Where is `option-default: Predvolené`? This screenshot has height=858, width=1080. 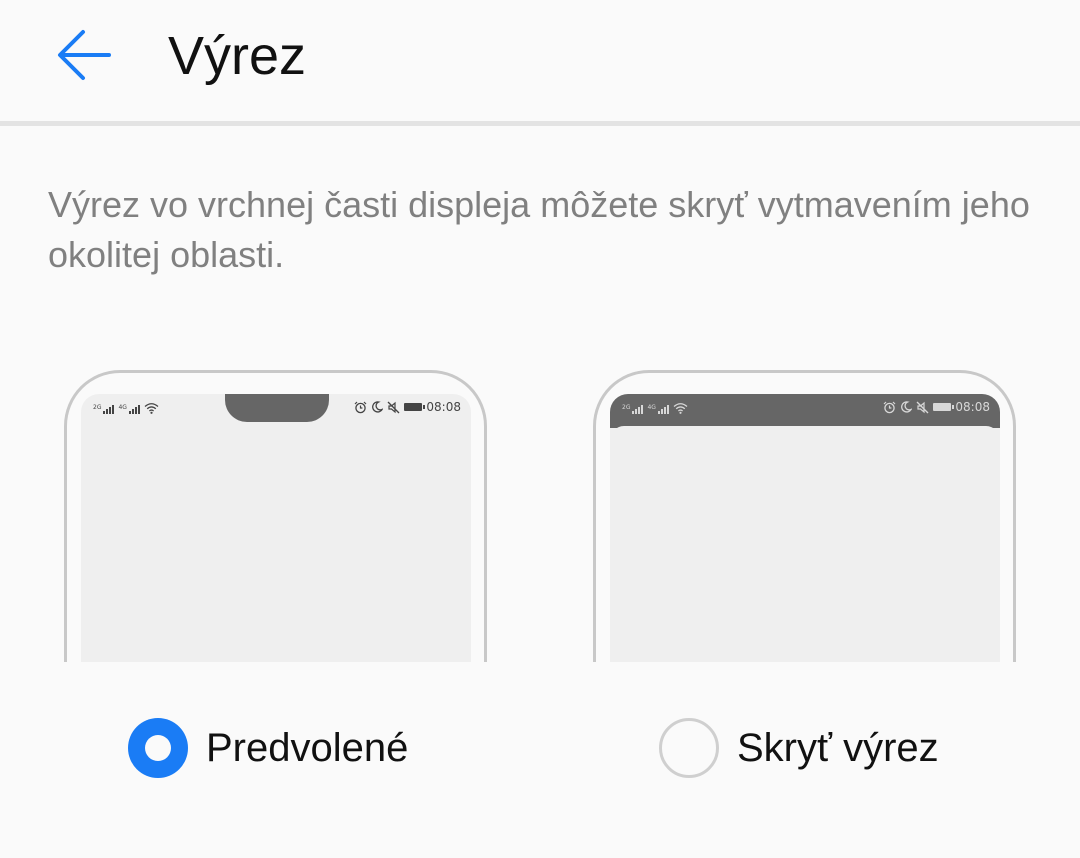
option-default: Predvolené is located at coordinates (268, 748).